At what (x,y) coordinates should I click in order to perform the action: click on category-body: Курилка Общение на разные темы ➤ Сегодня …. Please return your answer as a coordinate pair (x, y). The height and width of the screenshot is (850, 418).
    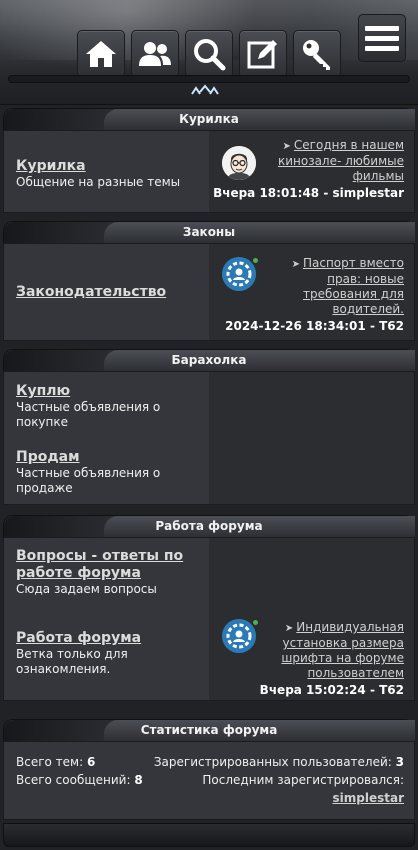
    Looking at the image, I should click on (209, 171).